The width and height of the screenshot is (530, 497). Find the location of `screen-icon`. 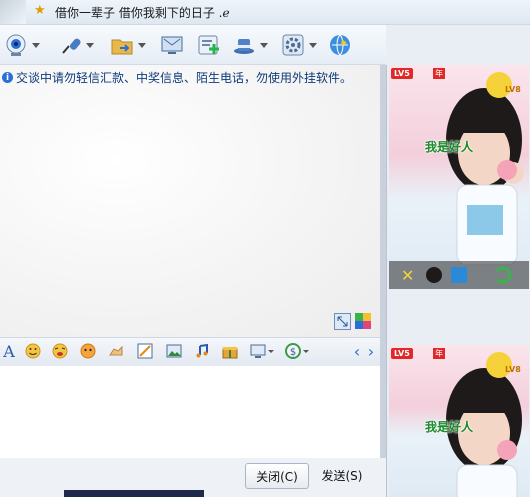

screen-icon is located at coordinates (172, 45).